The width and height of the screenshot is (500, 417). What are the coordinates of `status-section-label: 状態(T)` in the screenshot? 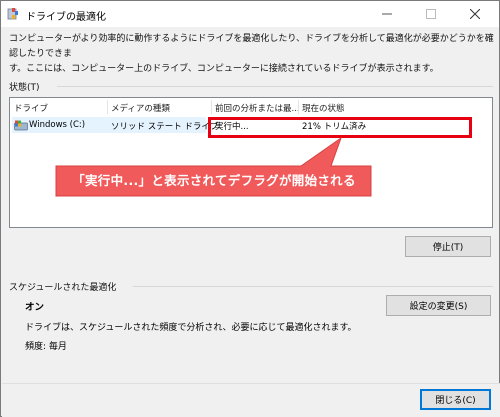 It's located at (24, 88).